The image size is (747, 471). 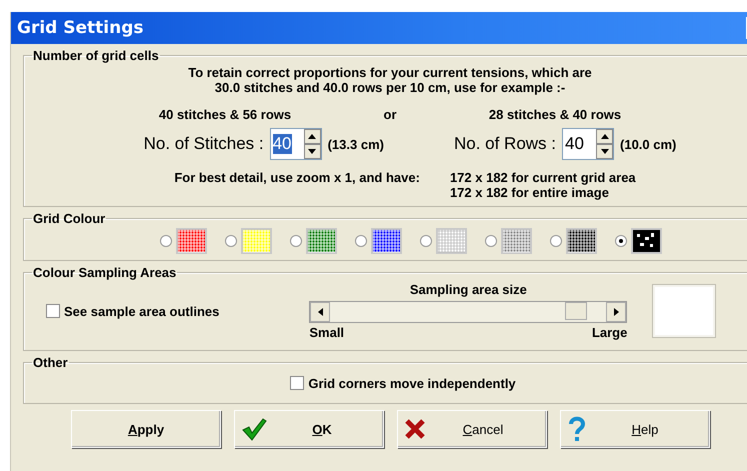 I want to click on left-arrow-icon, so click(x=320, y=312).